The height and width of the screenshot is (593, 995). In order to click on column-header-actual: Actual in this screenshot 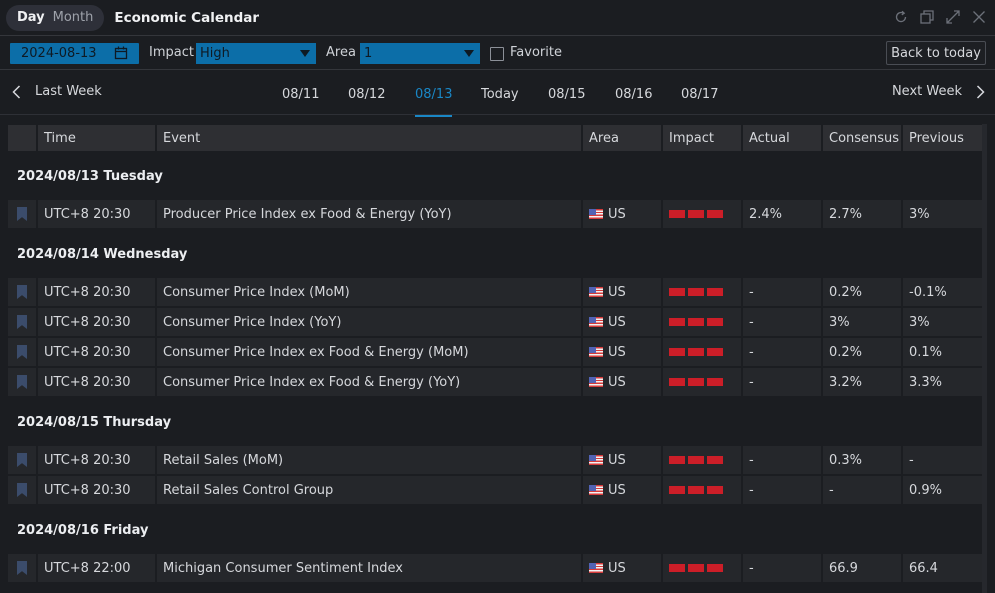, I will do `click(783, 138)`.